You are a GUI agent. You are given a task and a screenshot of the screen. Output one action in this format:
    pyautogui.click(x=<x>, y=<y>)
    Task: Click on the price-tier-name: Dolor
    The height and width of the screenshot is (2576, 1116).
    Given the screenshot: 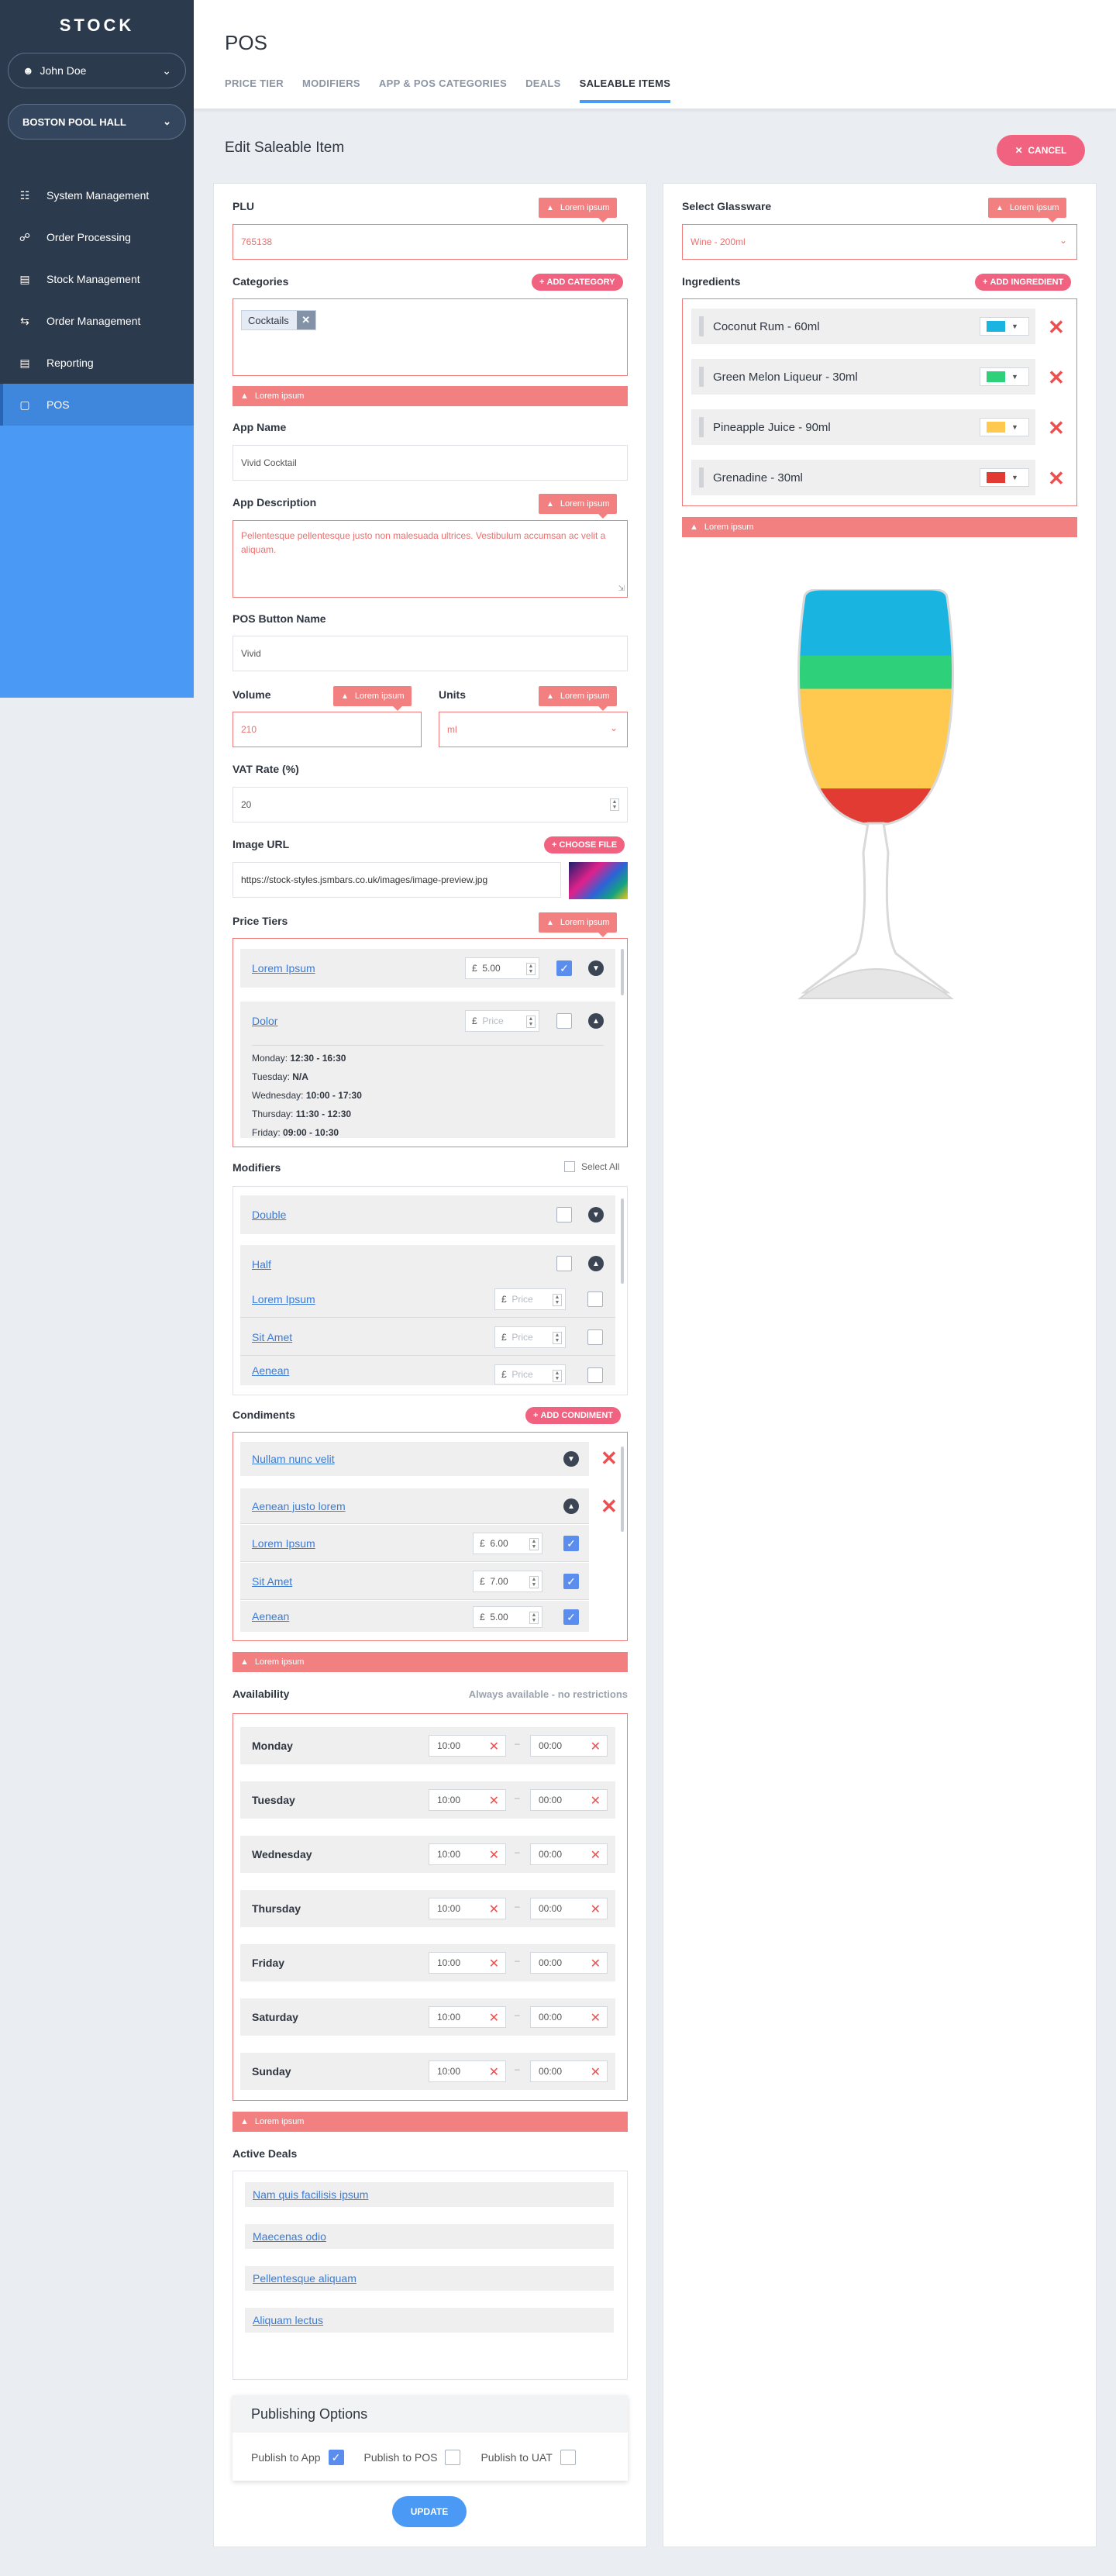 What is the action you would take?
    pyautogui.click(x=264, y=1021)
    